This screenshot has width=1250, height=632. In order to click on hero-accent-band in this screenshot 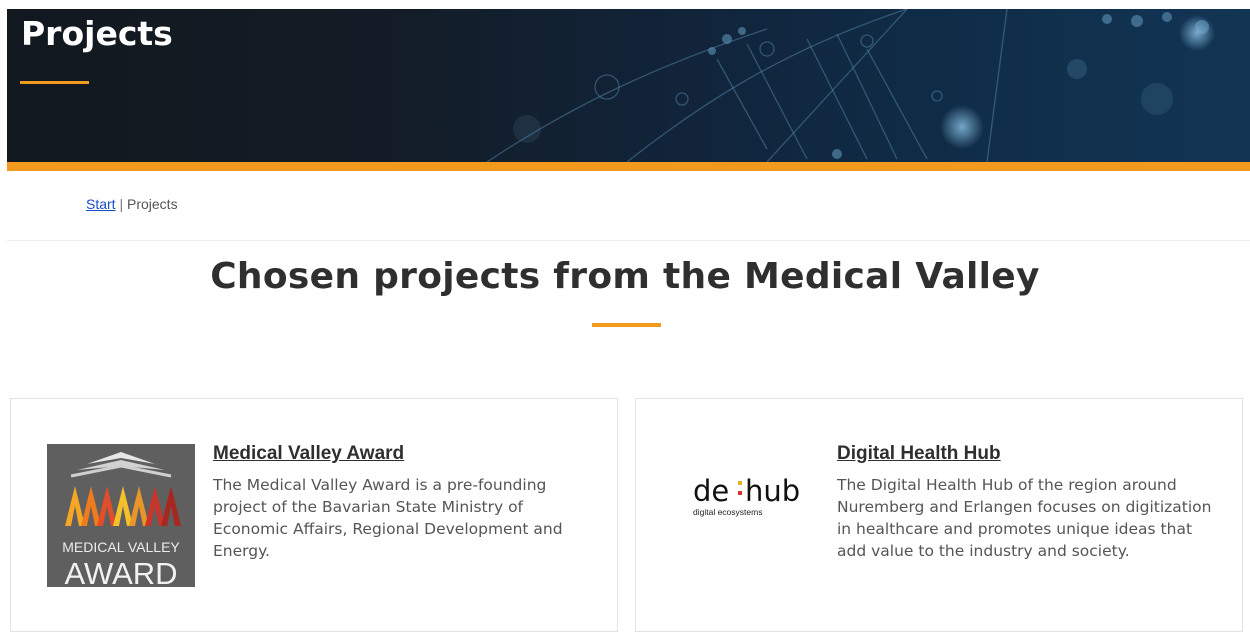, I will do `click(628, 166)`.